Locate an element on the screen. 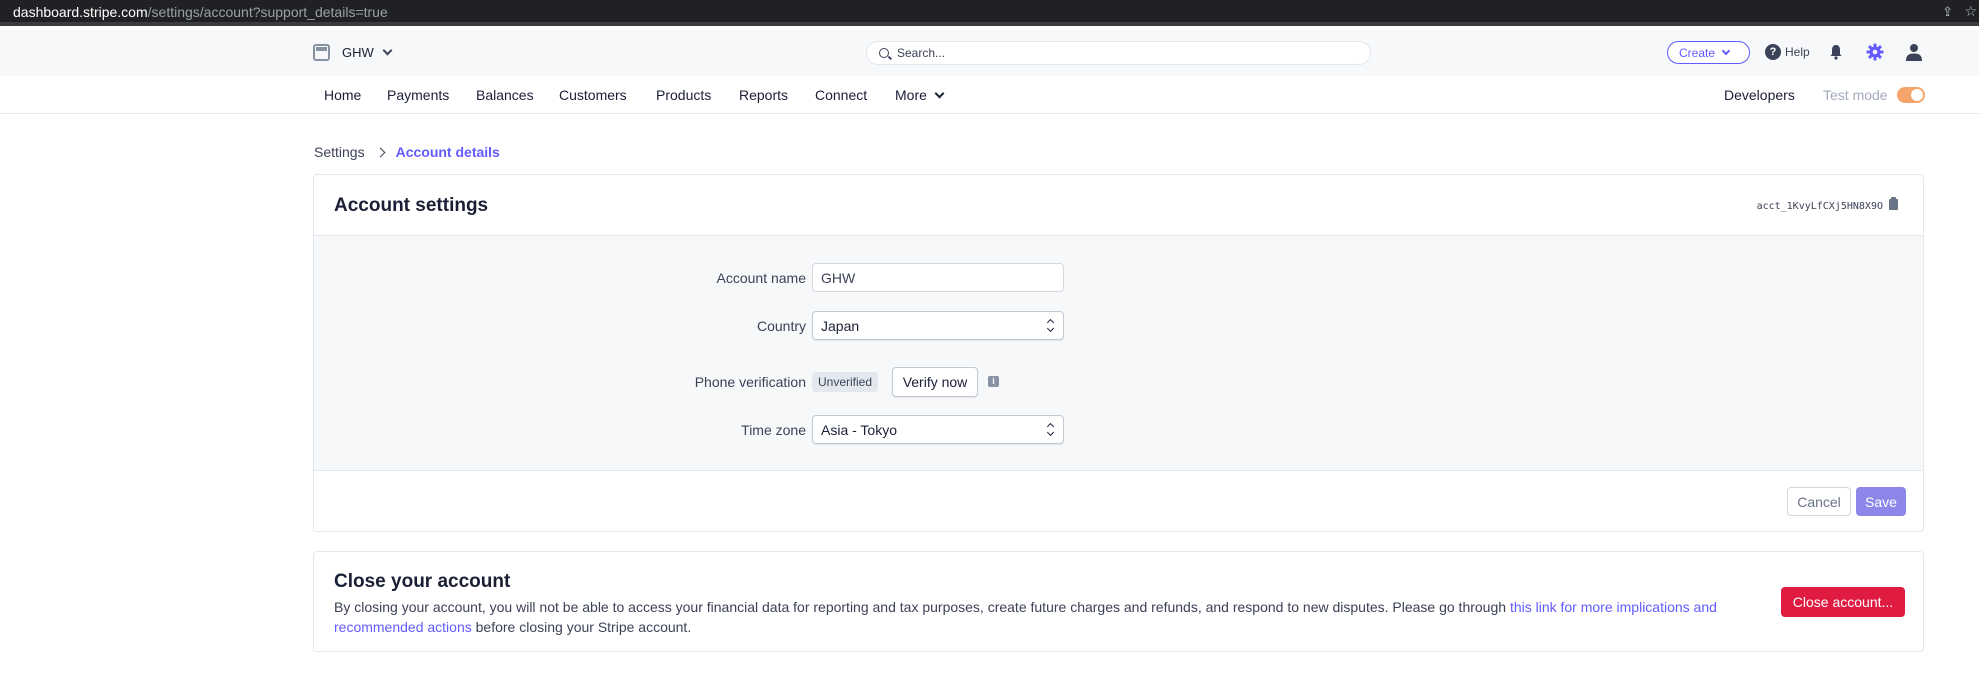  time-zone-value: Asia - Tokyo is located at coordinates (859, 430).